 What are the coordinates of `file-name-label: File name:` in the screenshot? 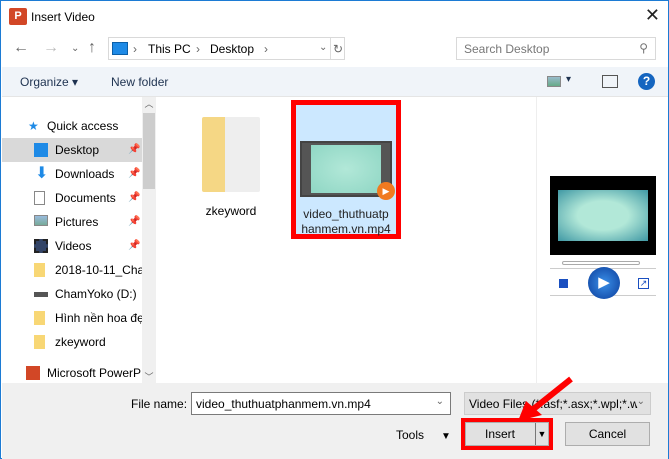 It's located at (159, 404).